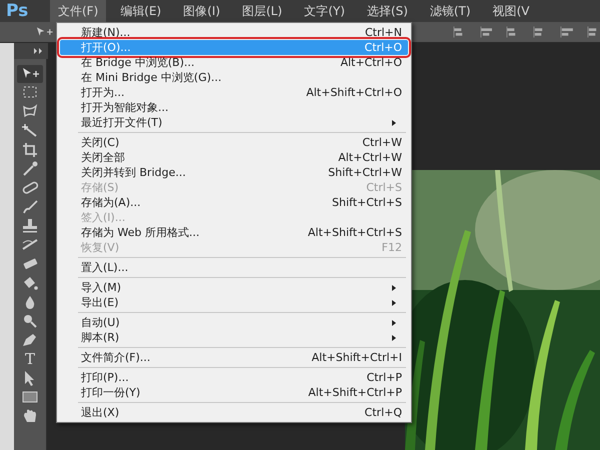  I want to click on collapse-icon, so click(39, 51).